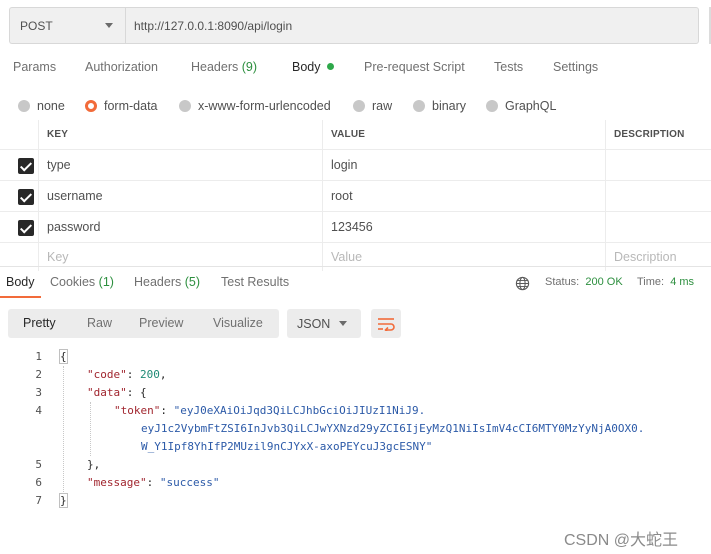 The height and width of the screenshot is (554, 711). I want to click on code-line: "message": "success", so click(153, 482).